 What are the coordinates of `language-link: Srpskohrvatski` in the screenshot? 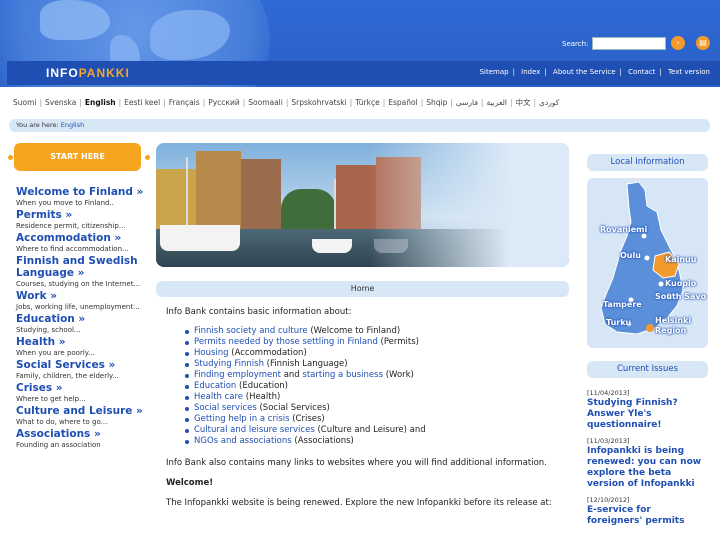 It's located at (318, 102).